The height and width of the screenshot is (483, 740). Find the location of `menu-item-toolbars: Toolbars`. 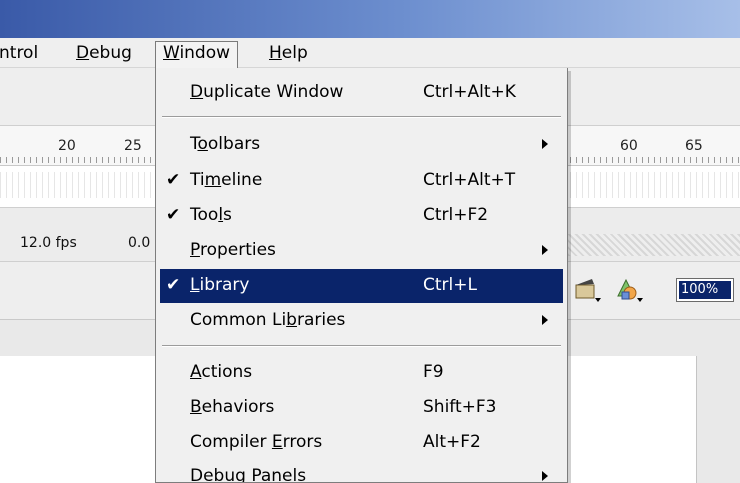

menu-item-toolbars: Toolbars is located at coordinates (361, 145).